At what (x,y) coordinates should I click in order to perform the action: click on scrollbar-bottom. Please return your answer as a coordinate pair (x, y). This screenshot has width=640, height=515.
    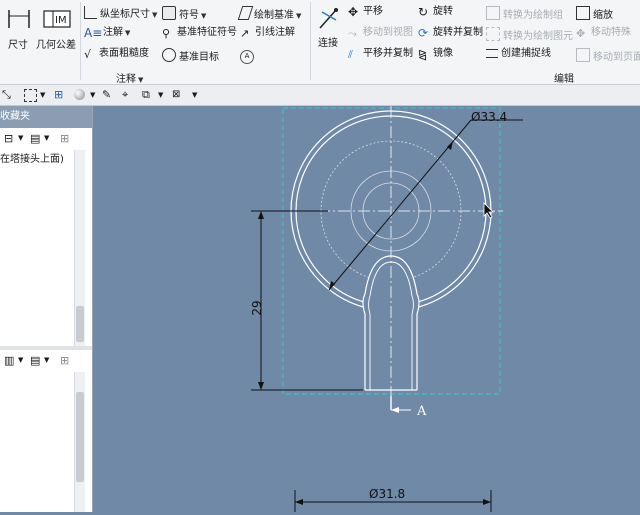
    Looking at the image, I should click on (79, 442).